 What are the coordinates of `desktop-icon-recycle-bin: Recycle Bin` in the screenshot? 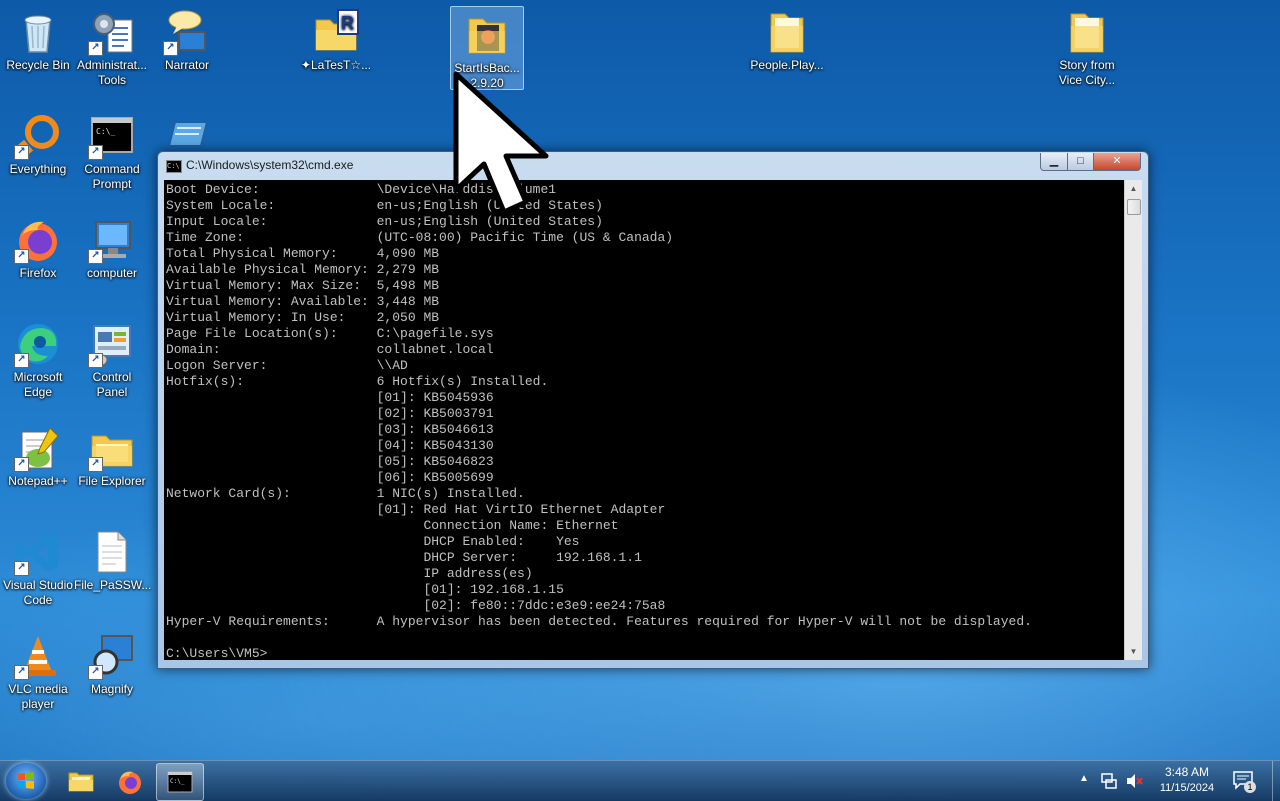 It's located at (38, 38).